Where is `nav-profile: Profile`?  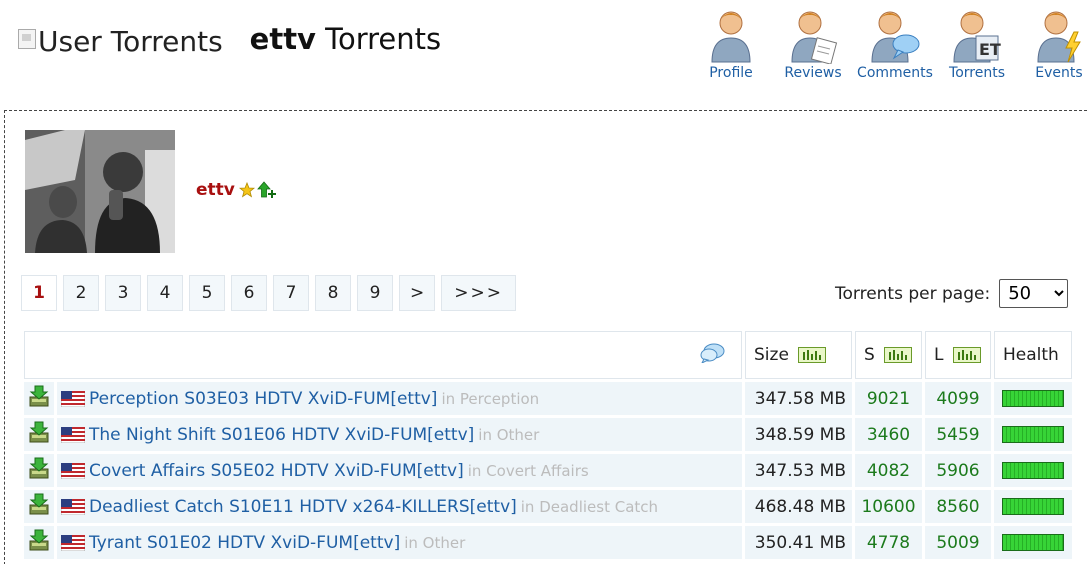 nav-profile: Profile is located at coordinates (731, 43).